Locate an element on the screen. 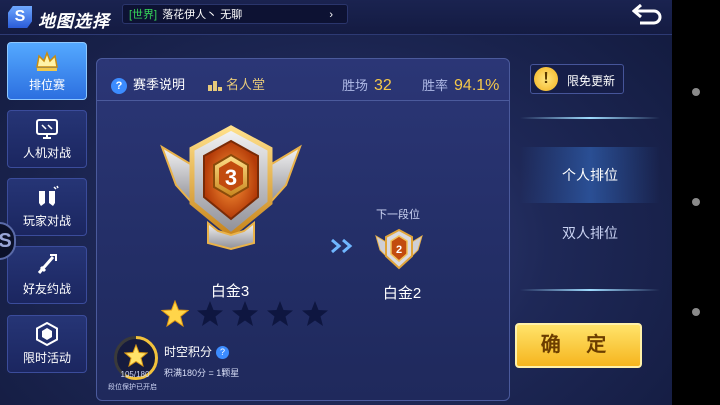 The height and width of the screenshot is (405, 720). monitor-icon is located at coordinates (47, 129).